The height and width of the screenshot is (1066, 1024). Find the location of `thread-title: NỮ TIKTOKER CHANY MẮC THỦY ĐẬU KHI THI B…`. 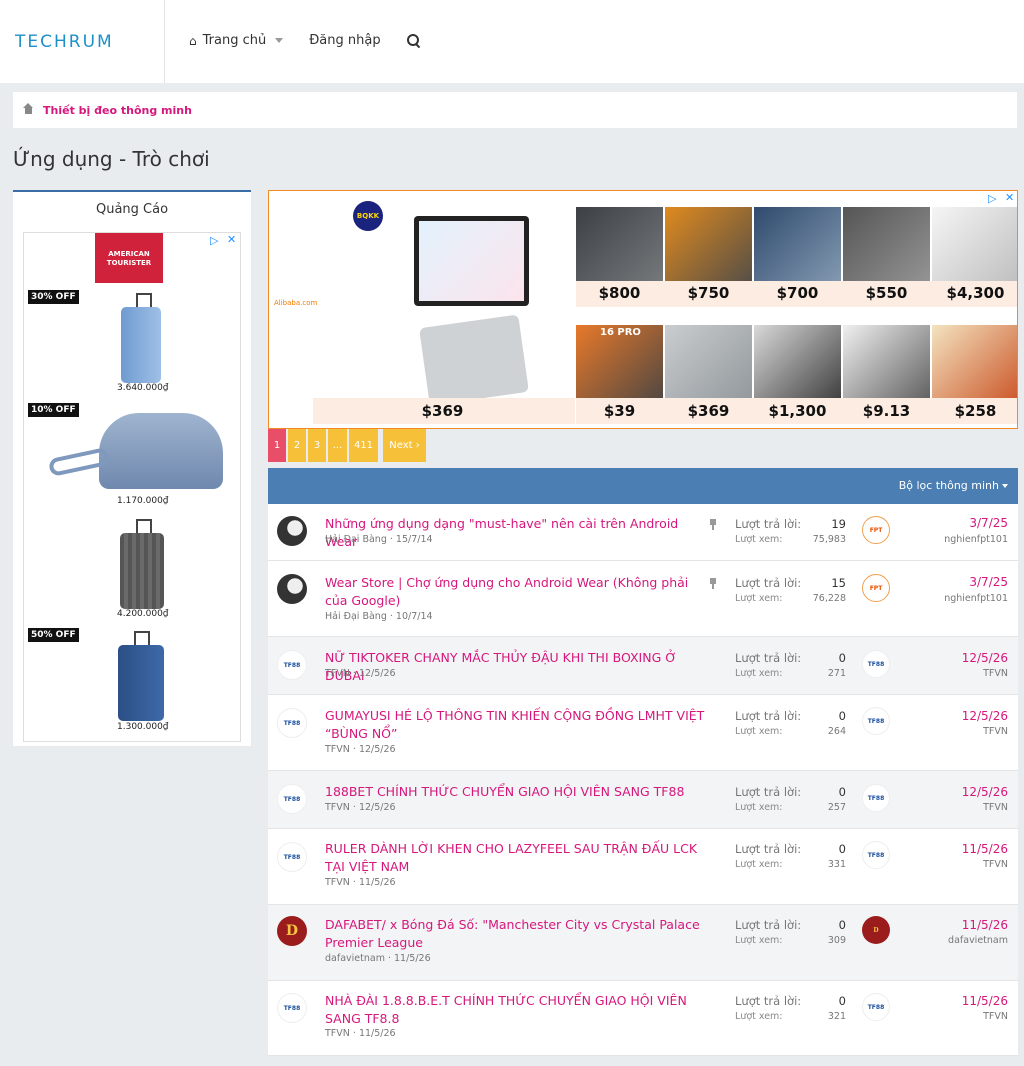

thread-title: NỮ TIKTOKER CHANY MẮC THỦY ĐẬU KHI THI B… is located at coordinates (515, 667).